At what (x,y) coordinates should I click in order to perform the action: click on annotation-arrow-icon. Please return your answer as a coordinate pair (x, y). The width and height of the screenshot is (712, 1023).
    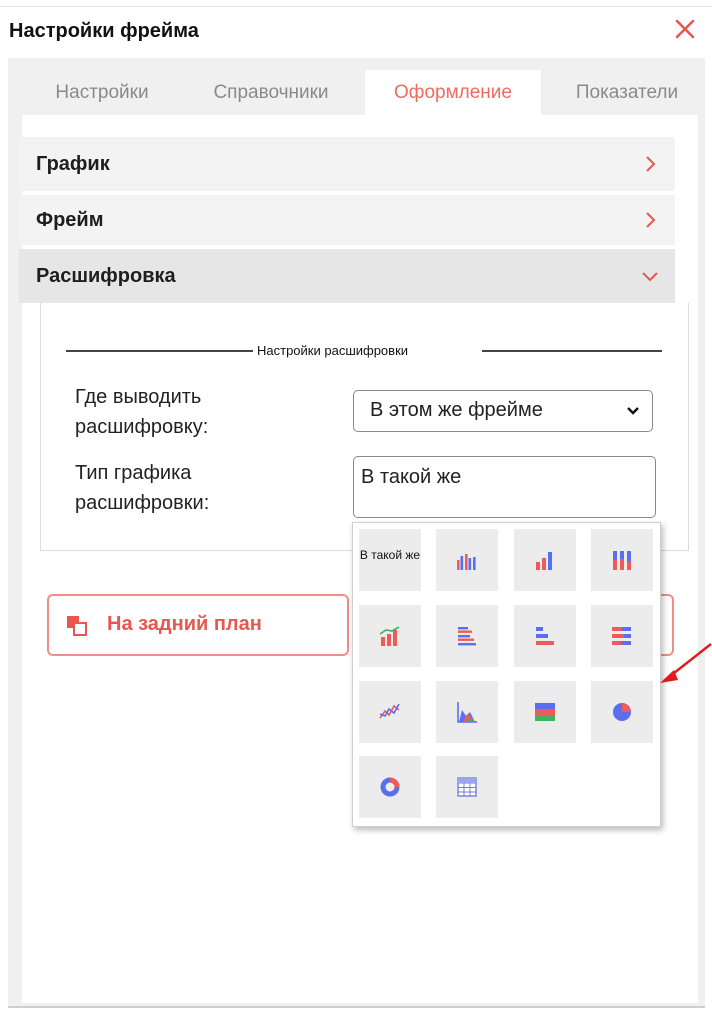
    Looking at the image, I should click on (684, 664).